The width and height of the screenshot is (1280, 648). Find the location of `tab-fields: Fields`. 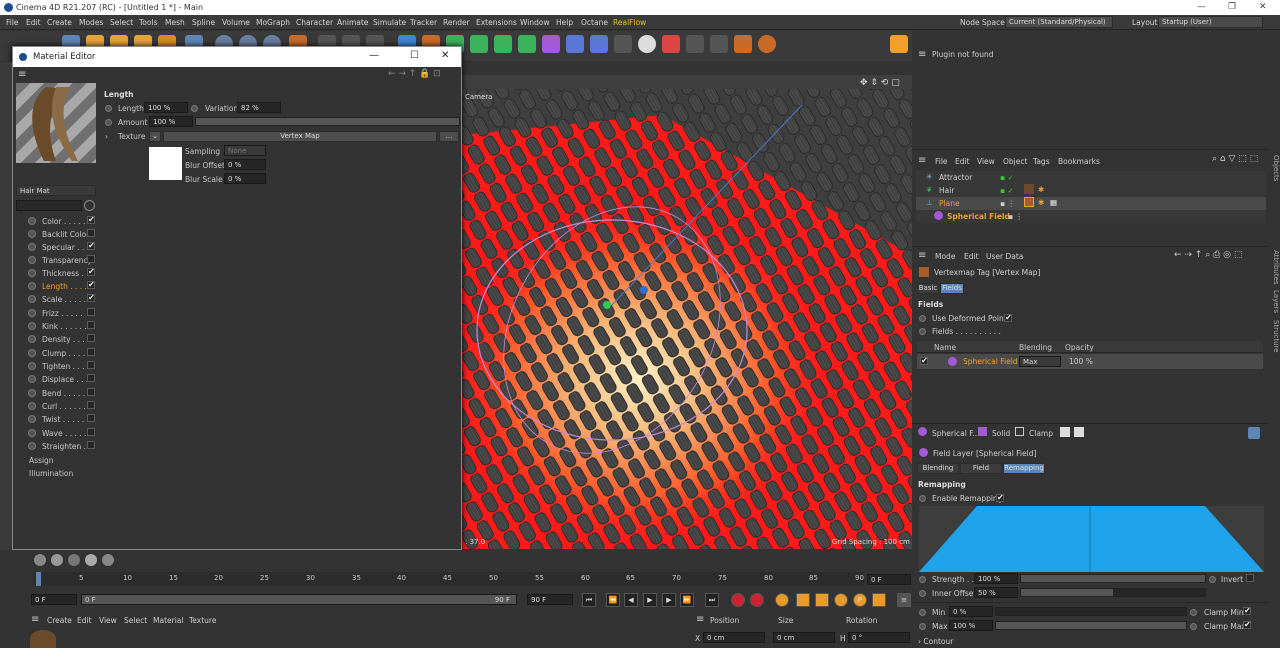

tab-fields: Fields is located at coordinates (952, 288).